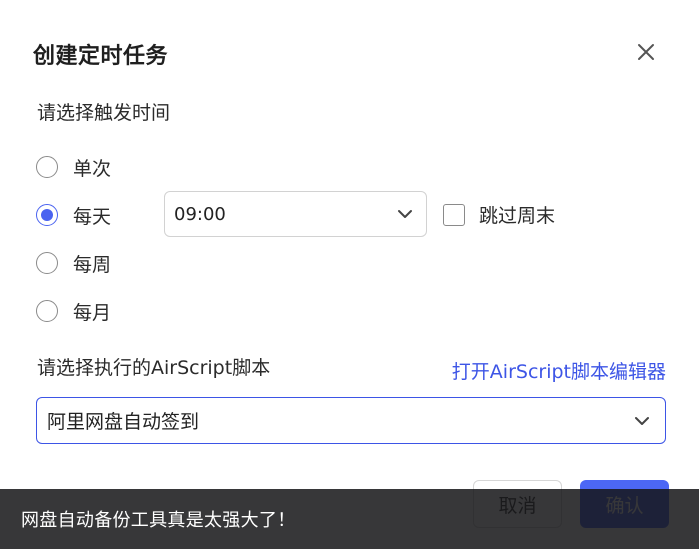 The image size is (699, 549). I want to click on skip-weekend-label: 跳过周末, so click(517, 216).